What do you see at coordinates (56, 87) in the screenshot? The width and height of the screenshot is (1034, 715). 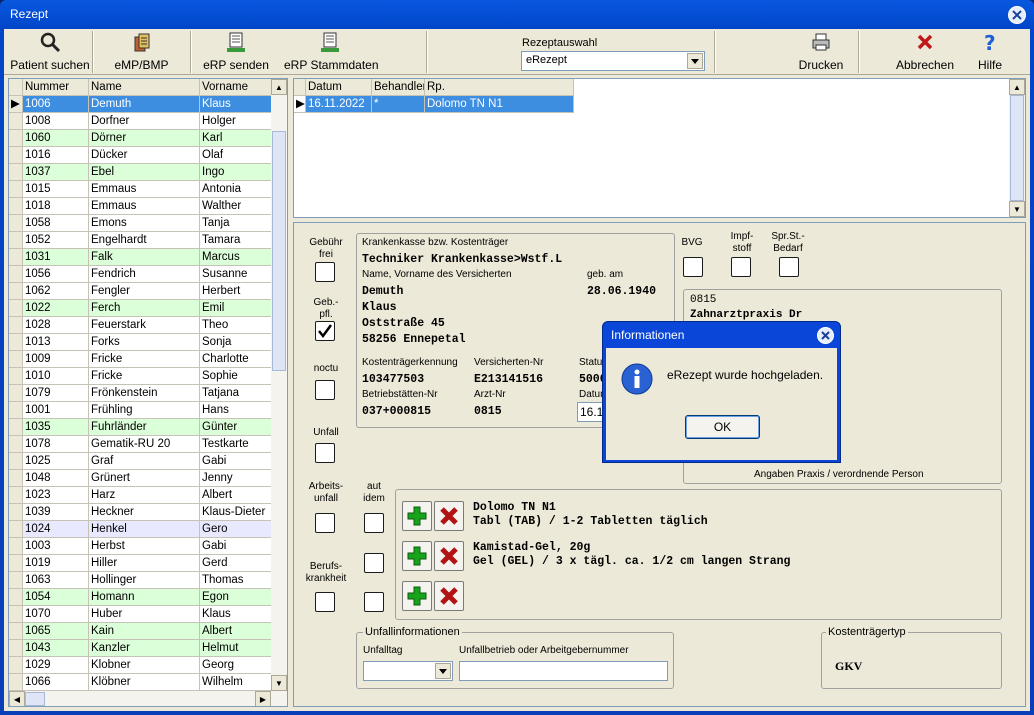 I see `column-nummer: Nummer` at bounding box center [56, 87].